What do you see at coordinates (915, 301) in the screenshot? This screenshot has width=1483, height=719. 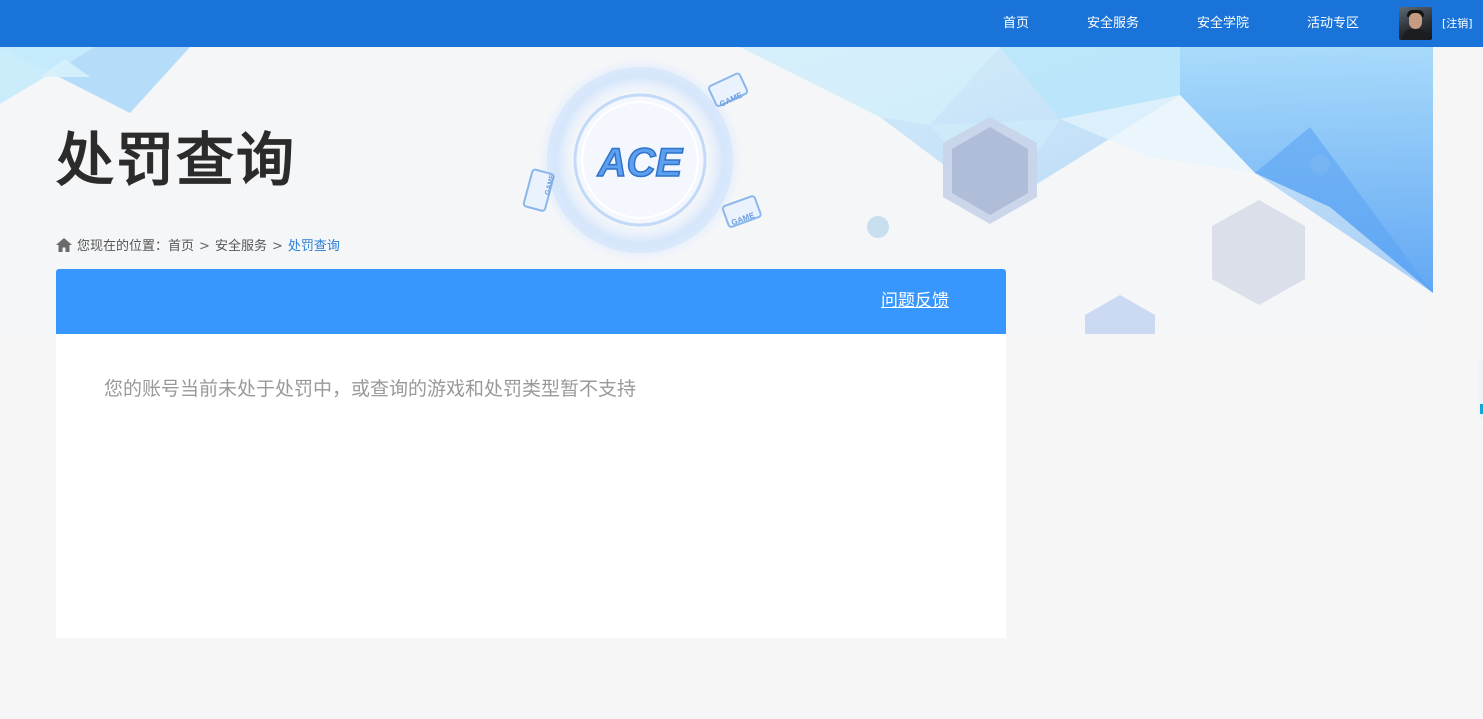 I see `feedback-link: 问题反馈` at bounding box center [915, 301].